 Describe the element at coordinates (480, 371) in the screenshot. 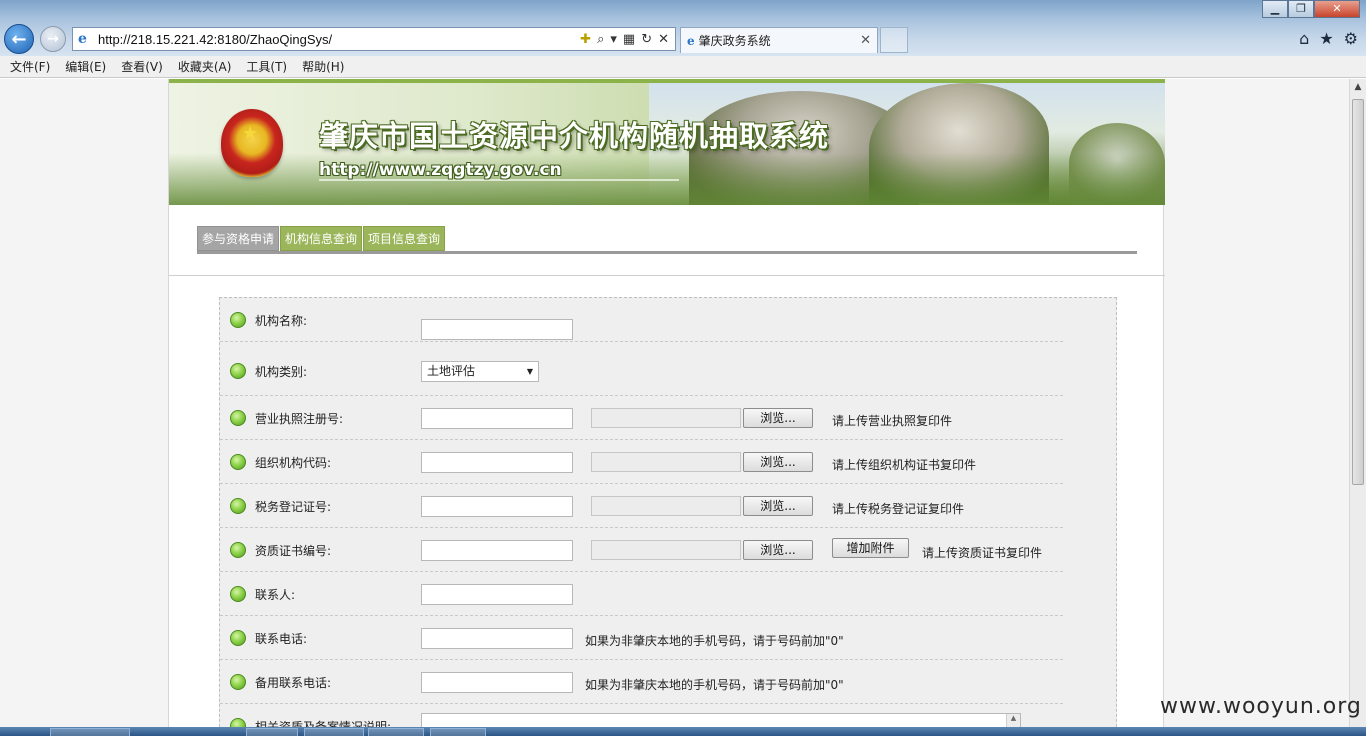

I see `org-type-select: 土地评估 ▼` at that location.